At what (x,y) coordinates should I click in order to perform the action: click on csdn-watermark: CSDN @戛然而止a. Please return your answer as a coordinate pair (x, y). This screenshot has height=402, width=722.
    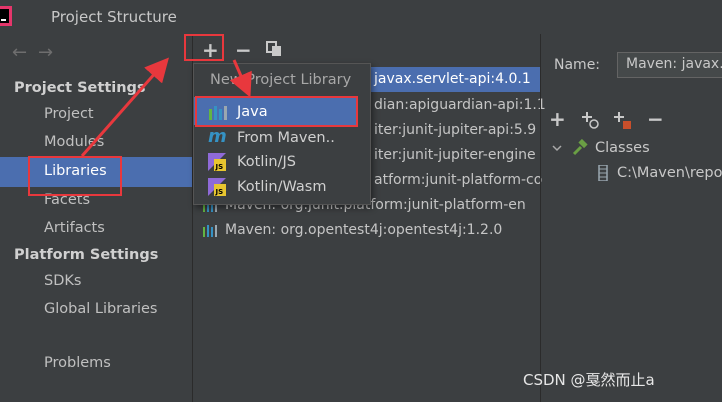
    Looking at the image, I should click on (589, 380).